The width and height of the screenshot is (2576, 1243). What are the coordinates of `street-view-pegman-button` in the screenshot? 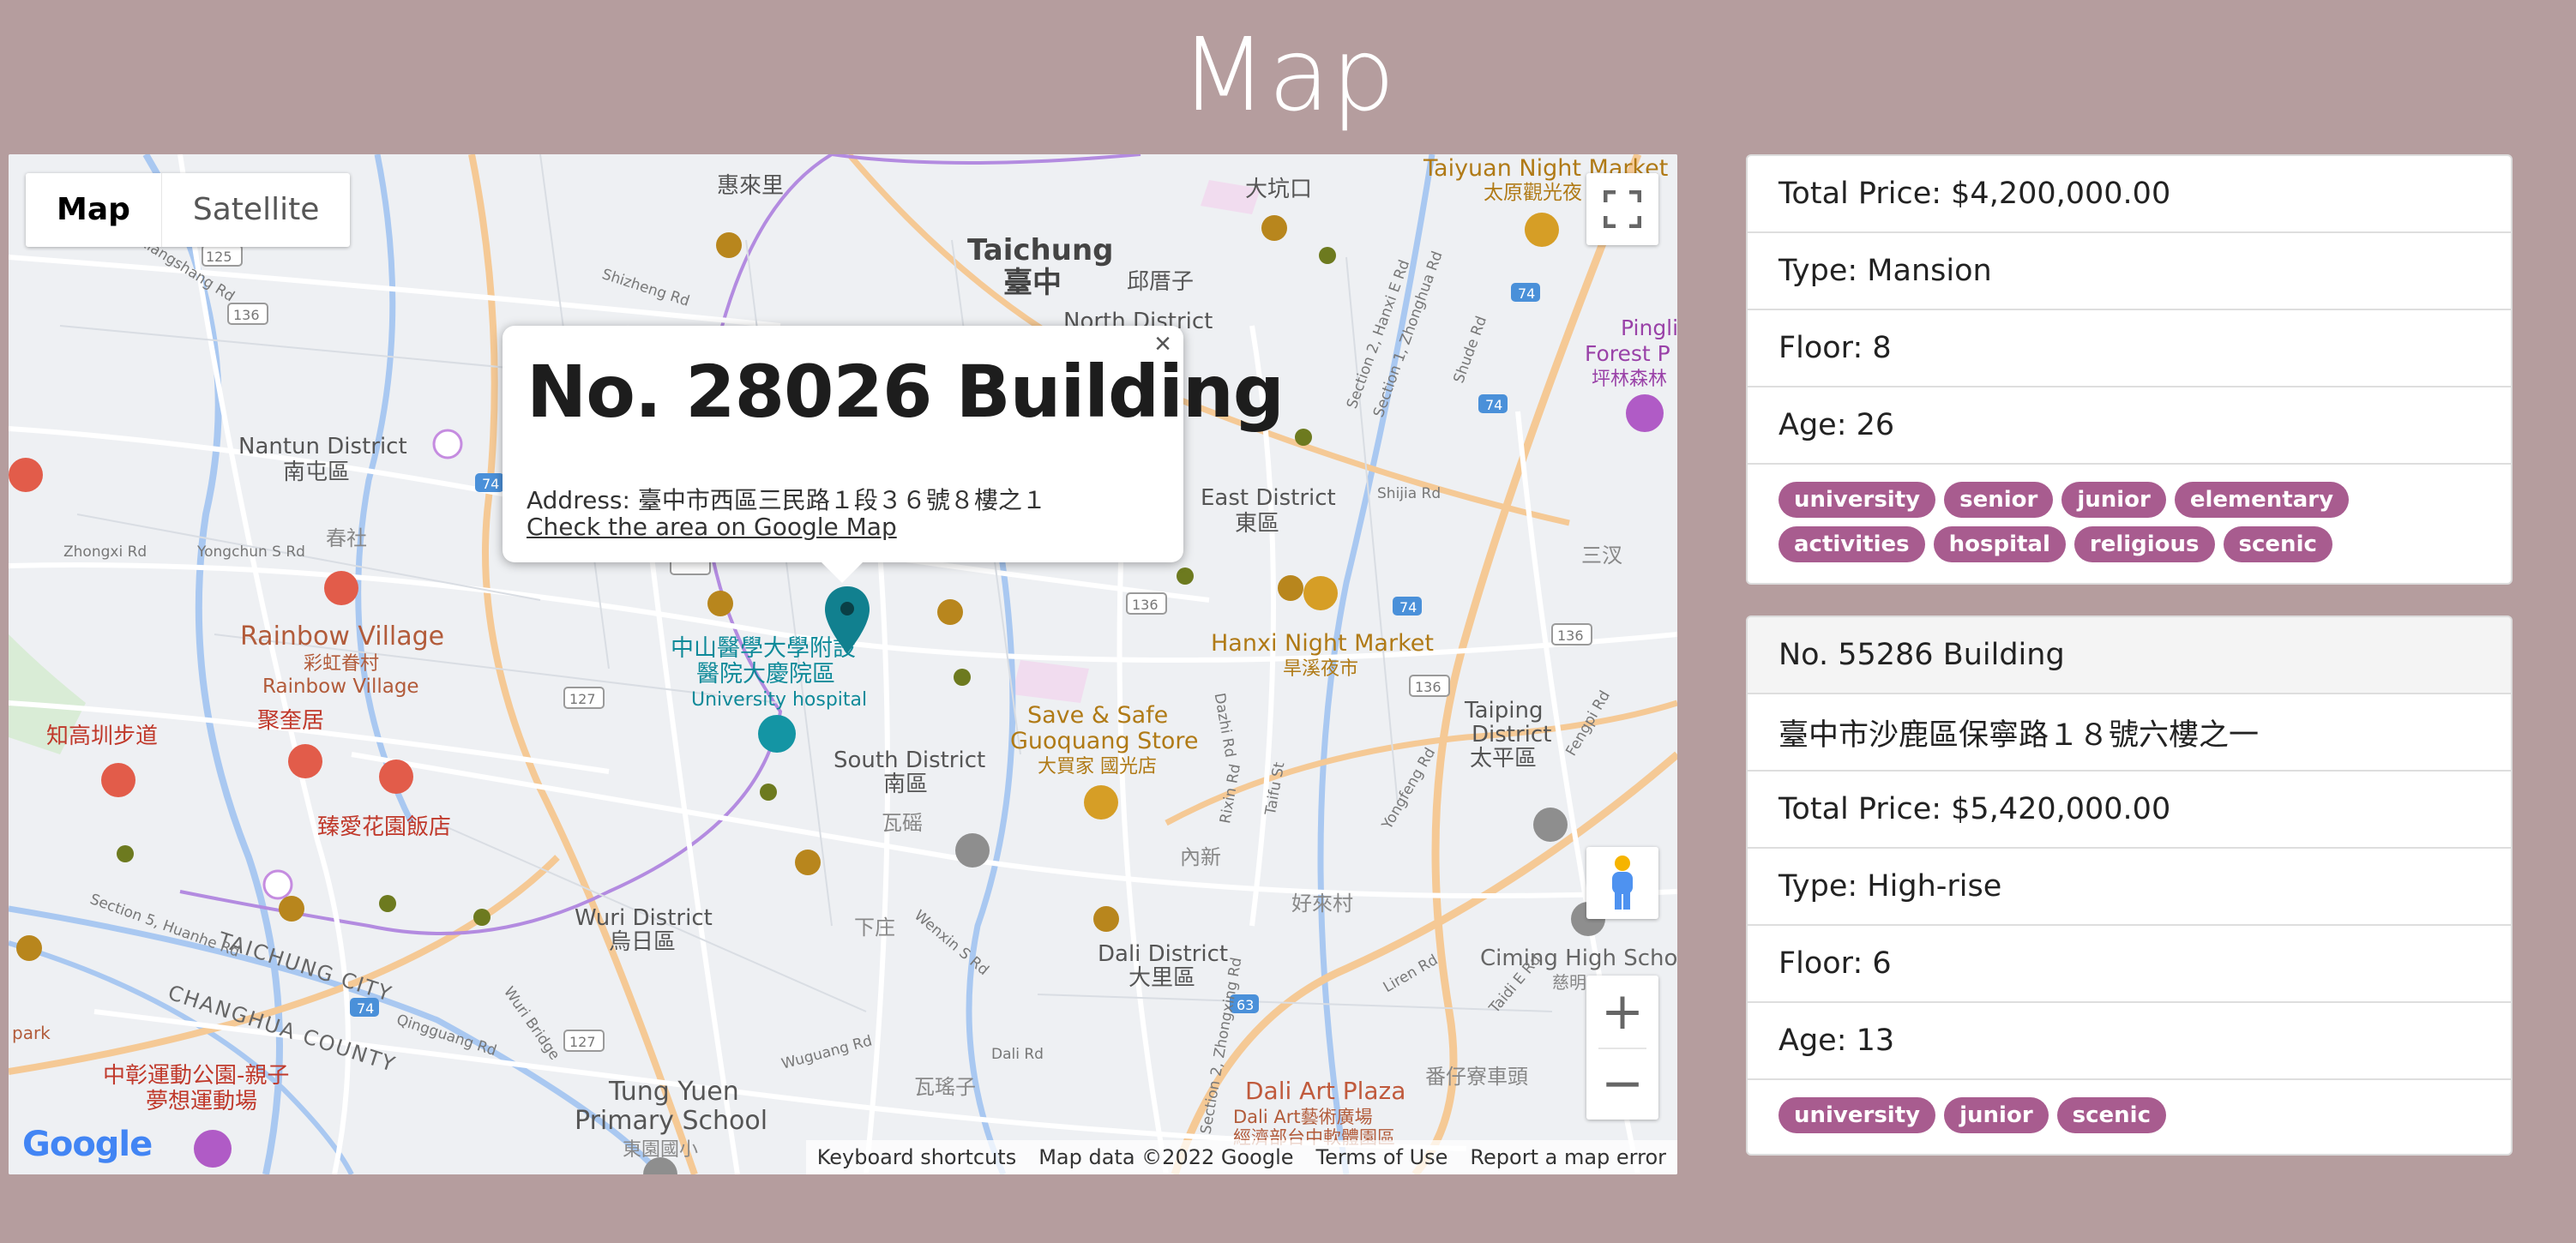 It's located at (1622, 883).